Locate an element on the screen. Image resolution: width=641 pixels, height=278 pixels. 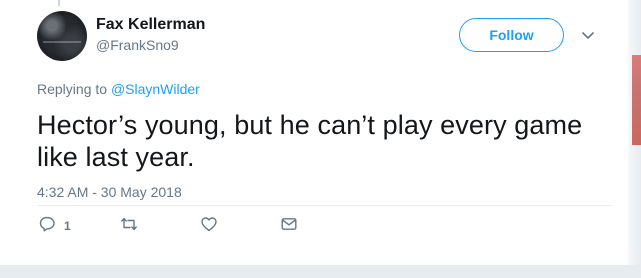
retweet-button is located at coordinates (129, 226).